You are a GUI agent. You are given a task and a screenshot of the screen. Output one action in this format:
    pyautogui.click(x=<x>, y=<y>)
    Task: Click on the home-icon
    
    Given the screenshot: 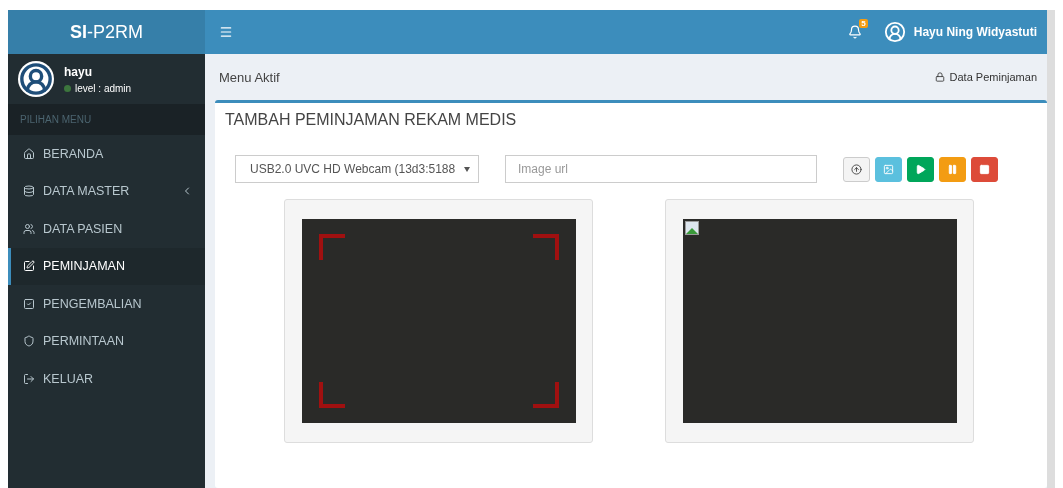 What is the action you would take?
    pyautogui.click(x=29, y=153)
    